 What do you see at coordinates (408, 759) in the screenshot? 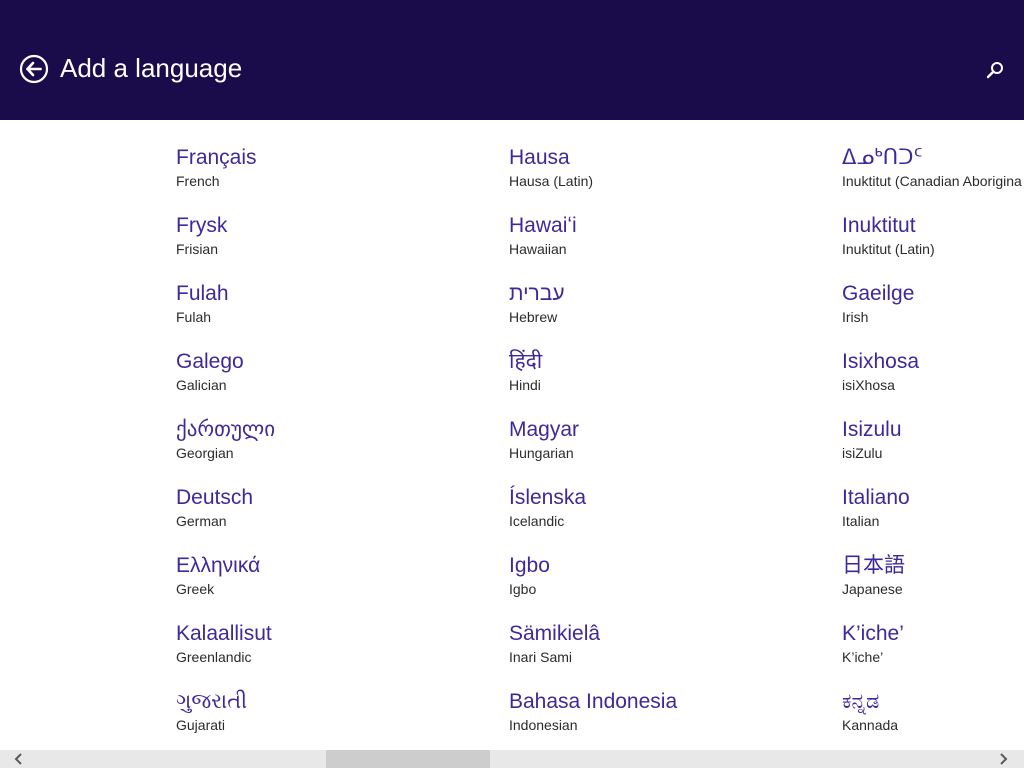
I see `scrollbar-thumb` at bounding box center [408, 759].